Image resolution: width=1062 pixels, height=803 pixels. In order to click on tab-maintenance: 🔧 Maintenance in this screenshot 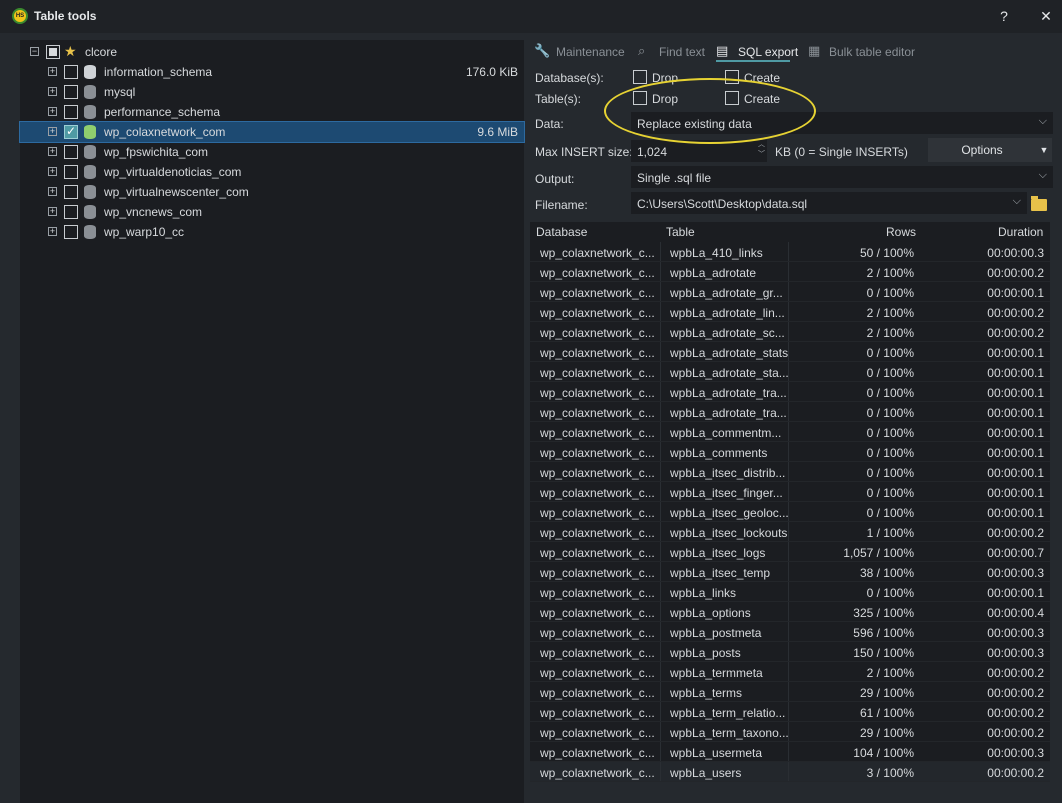, I will do `click(580, 51)`.